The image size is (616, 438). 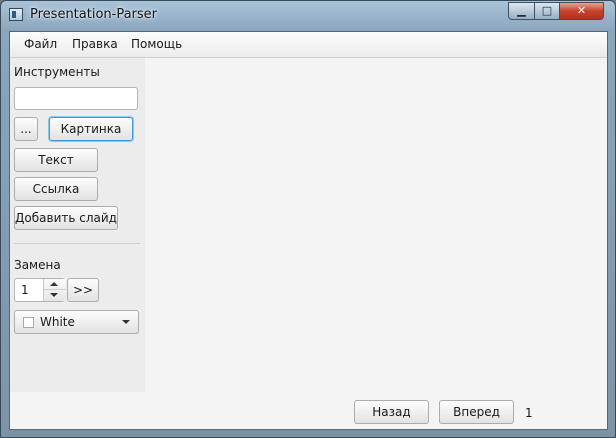 I want to click on spinner-down-icon, so click(x=54, y=295).